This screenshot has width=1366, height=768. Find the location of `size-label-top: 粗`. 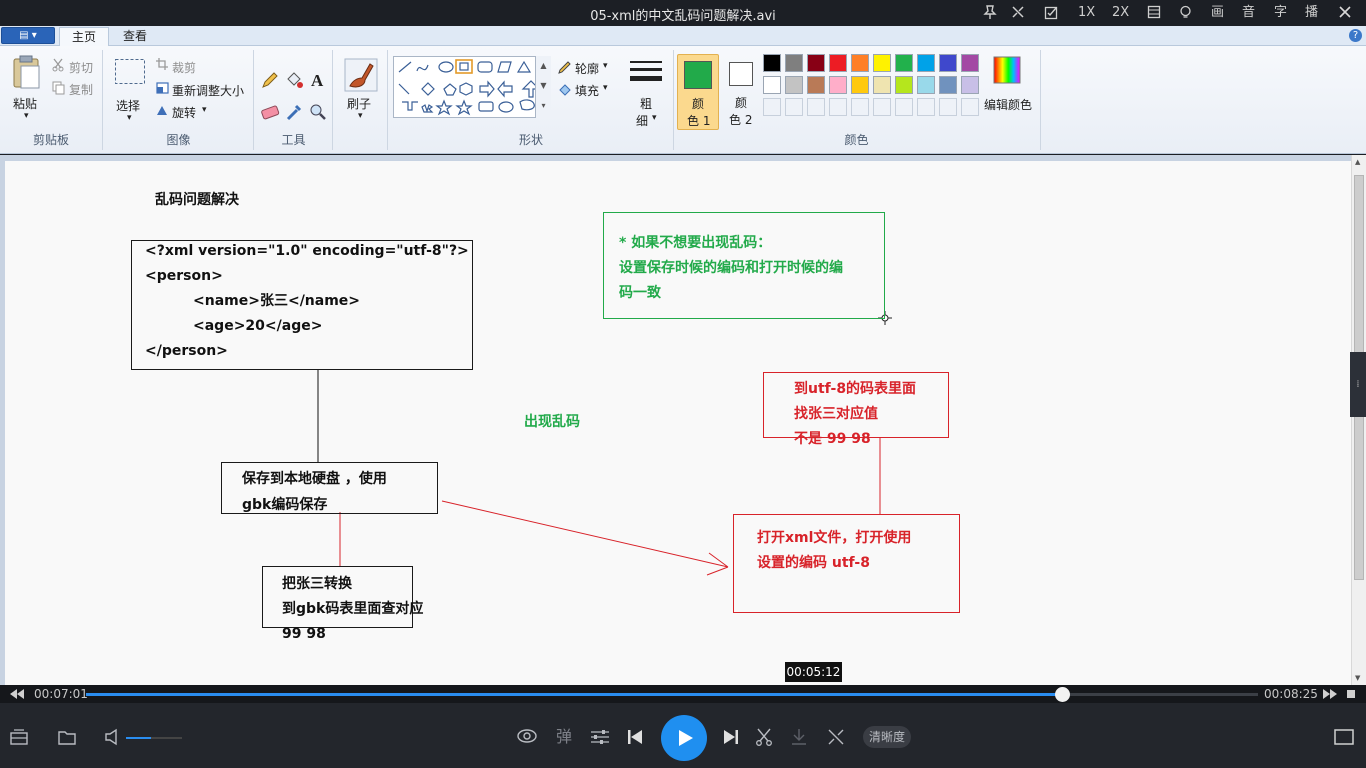

size-label-top: 粗 is located at coordinates (646, 103).